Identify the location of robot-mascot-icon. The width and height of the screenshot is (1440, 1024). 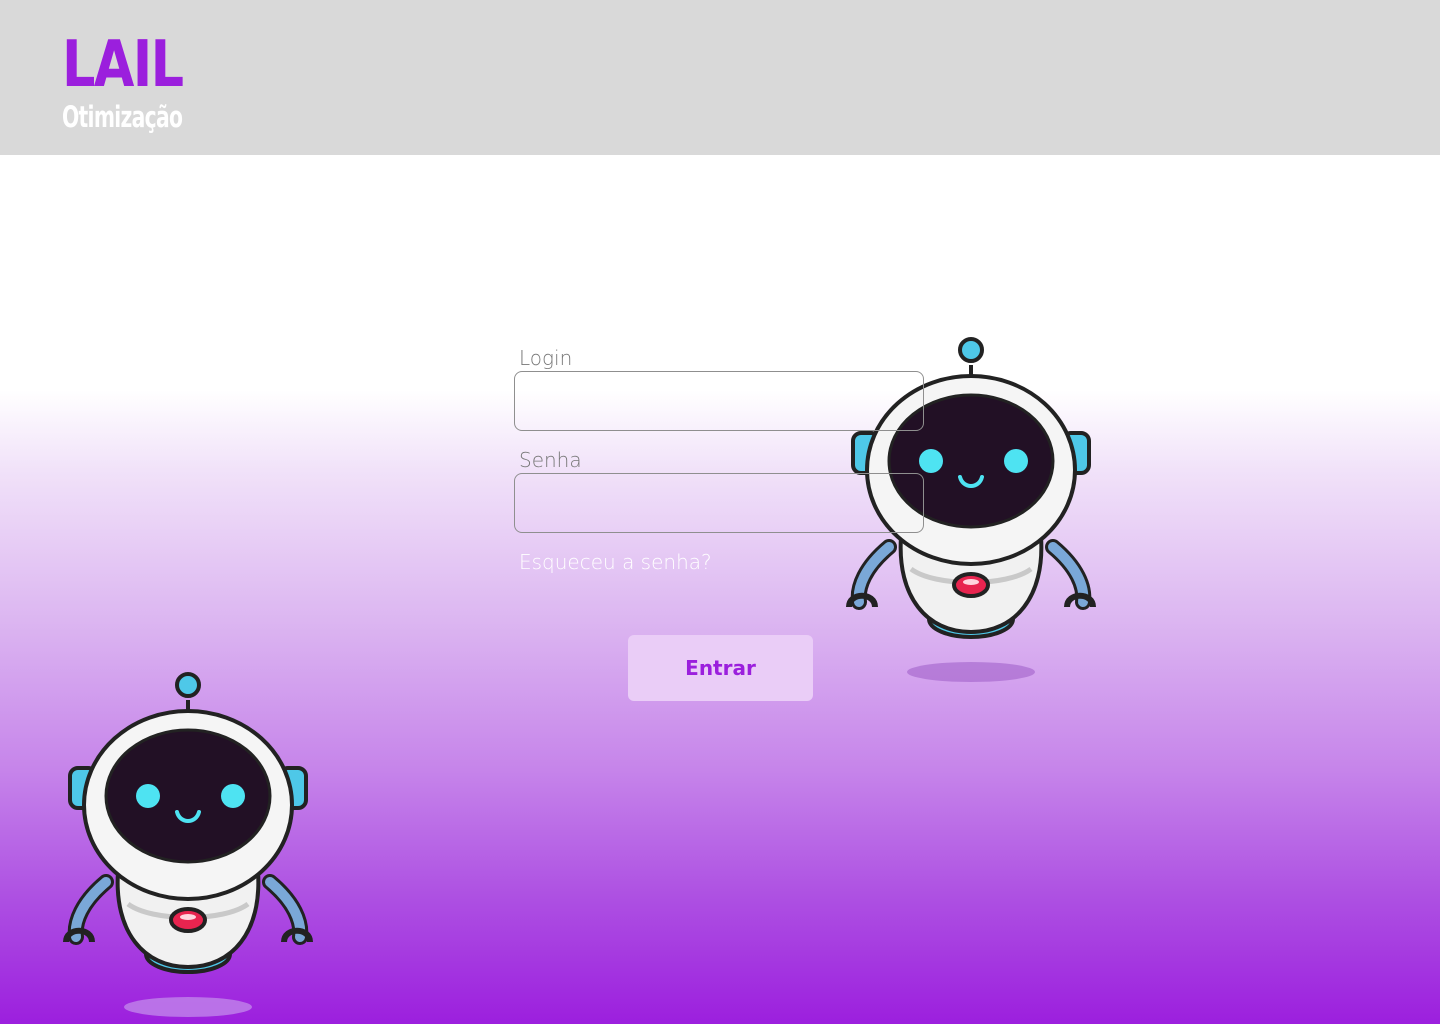
(188, 844).